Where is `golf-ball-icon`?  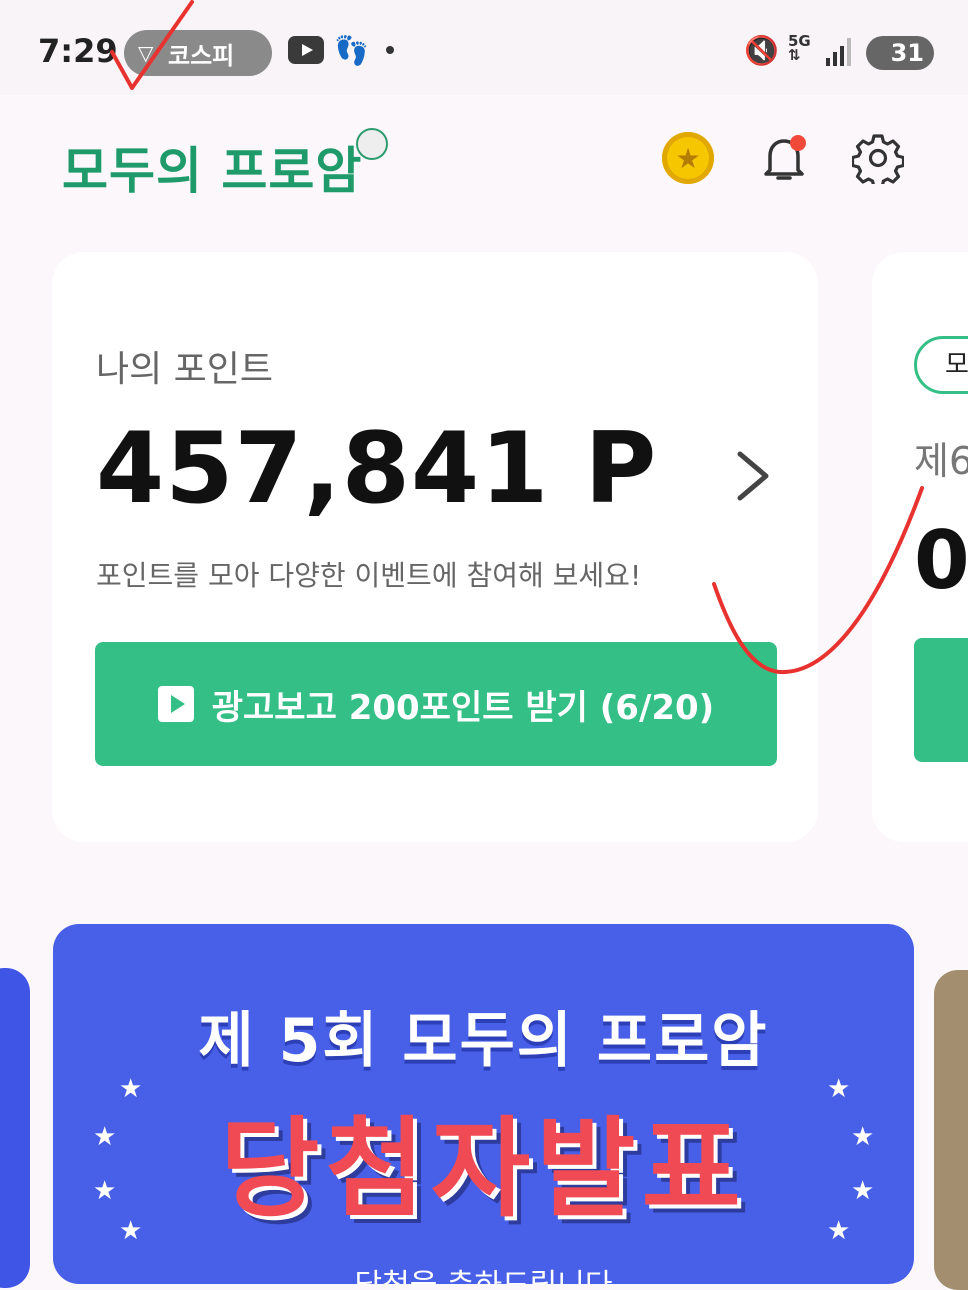 golf-ball-icon is located at coordinates (372, 144).